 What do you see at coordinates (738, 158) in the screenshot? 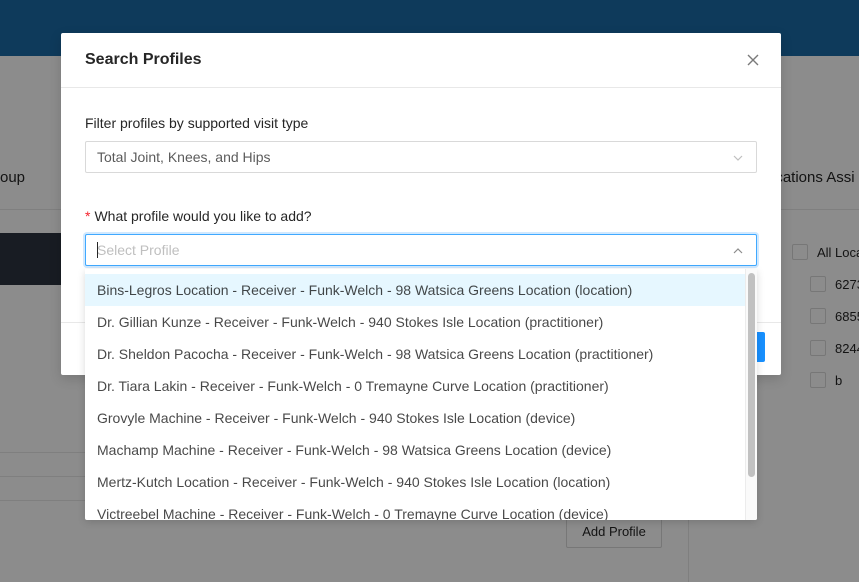
I see `chevron-down-icon` at bounding box center [738, 158].